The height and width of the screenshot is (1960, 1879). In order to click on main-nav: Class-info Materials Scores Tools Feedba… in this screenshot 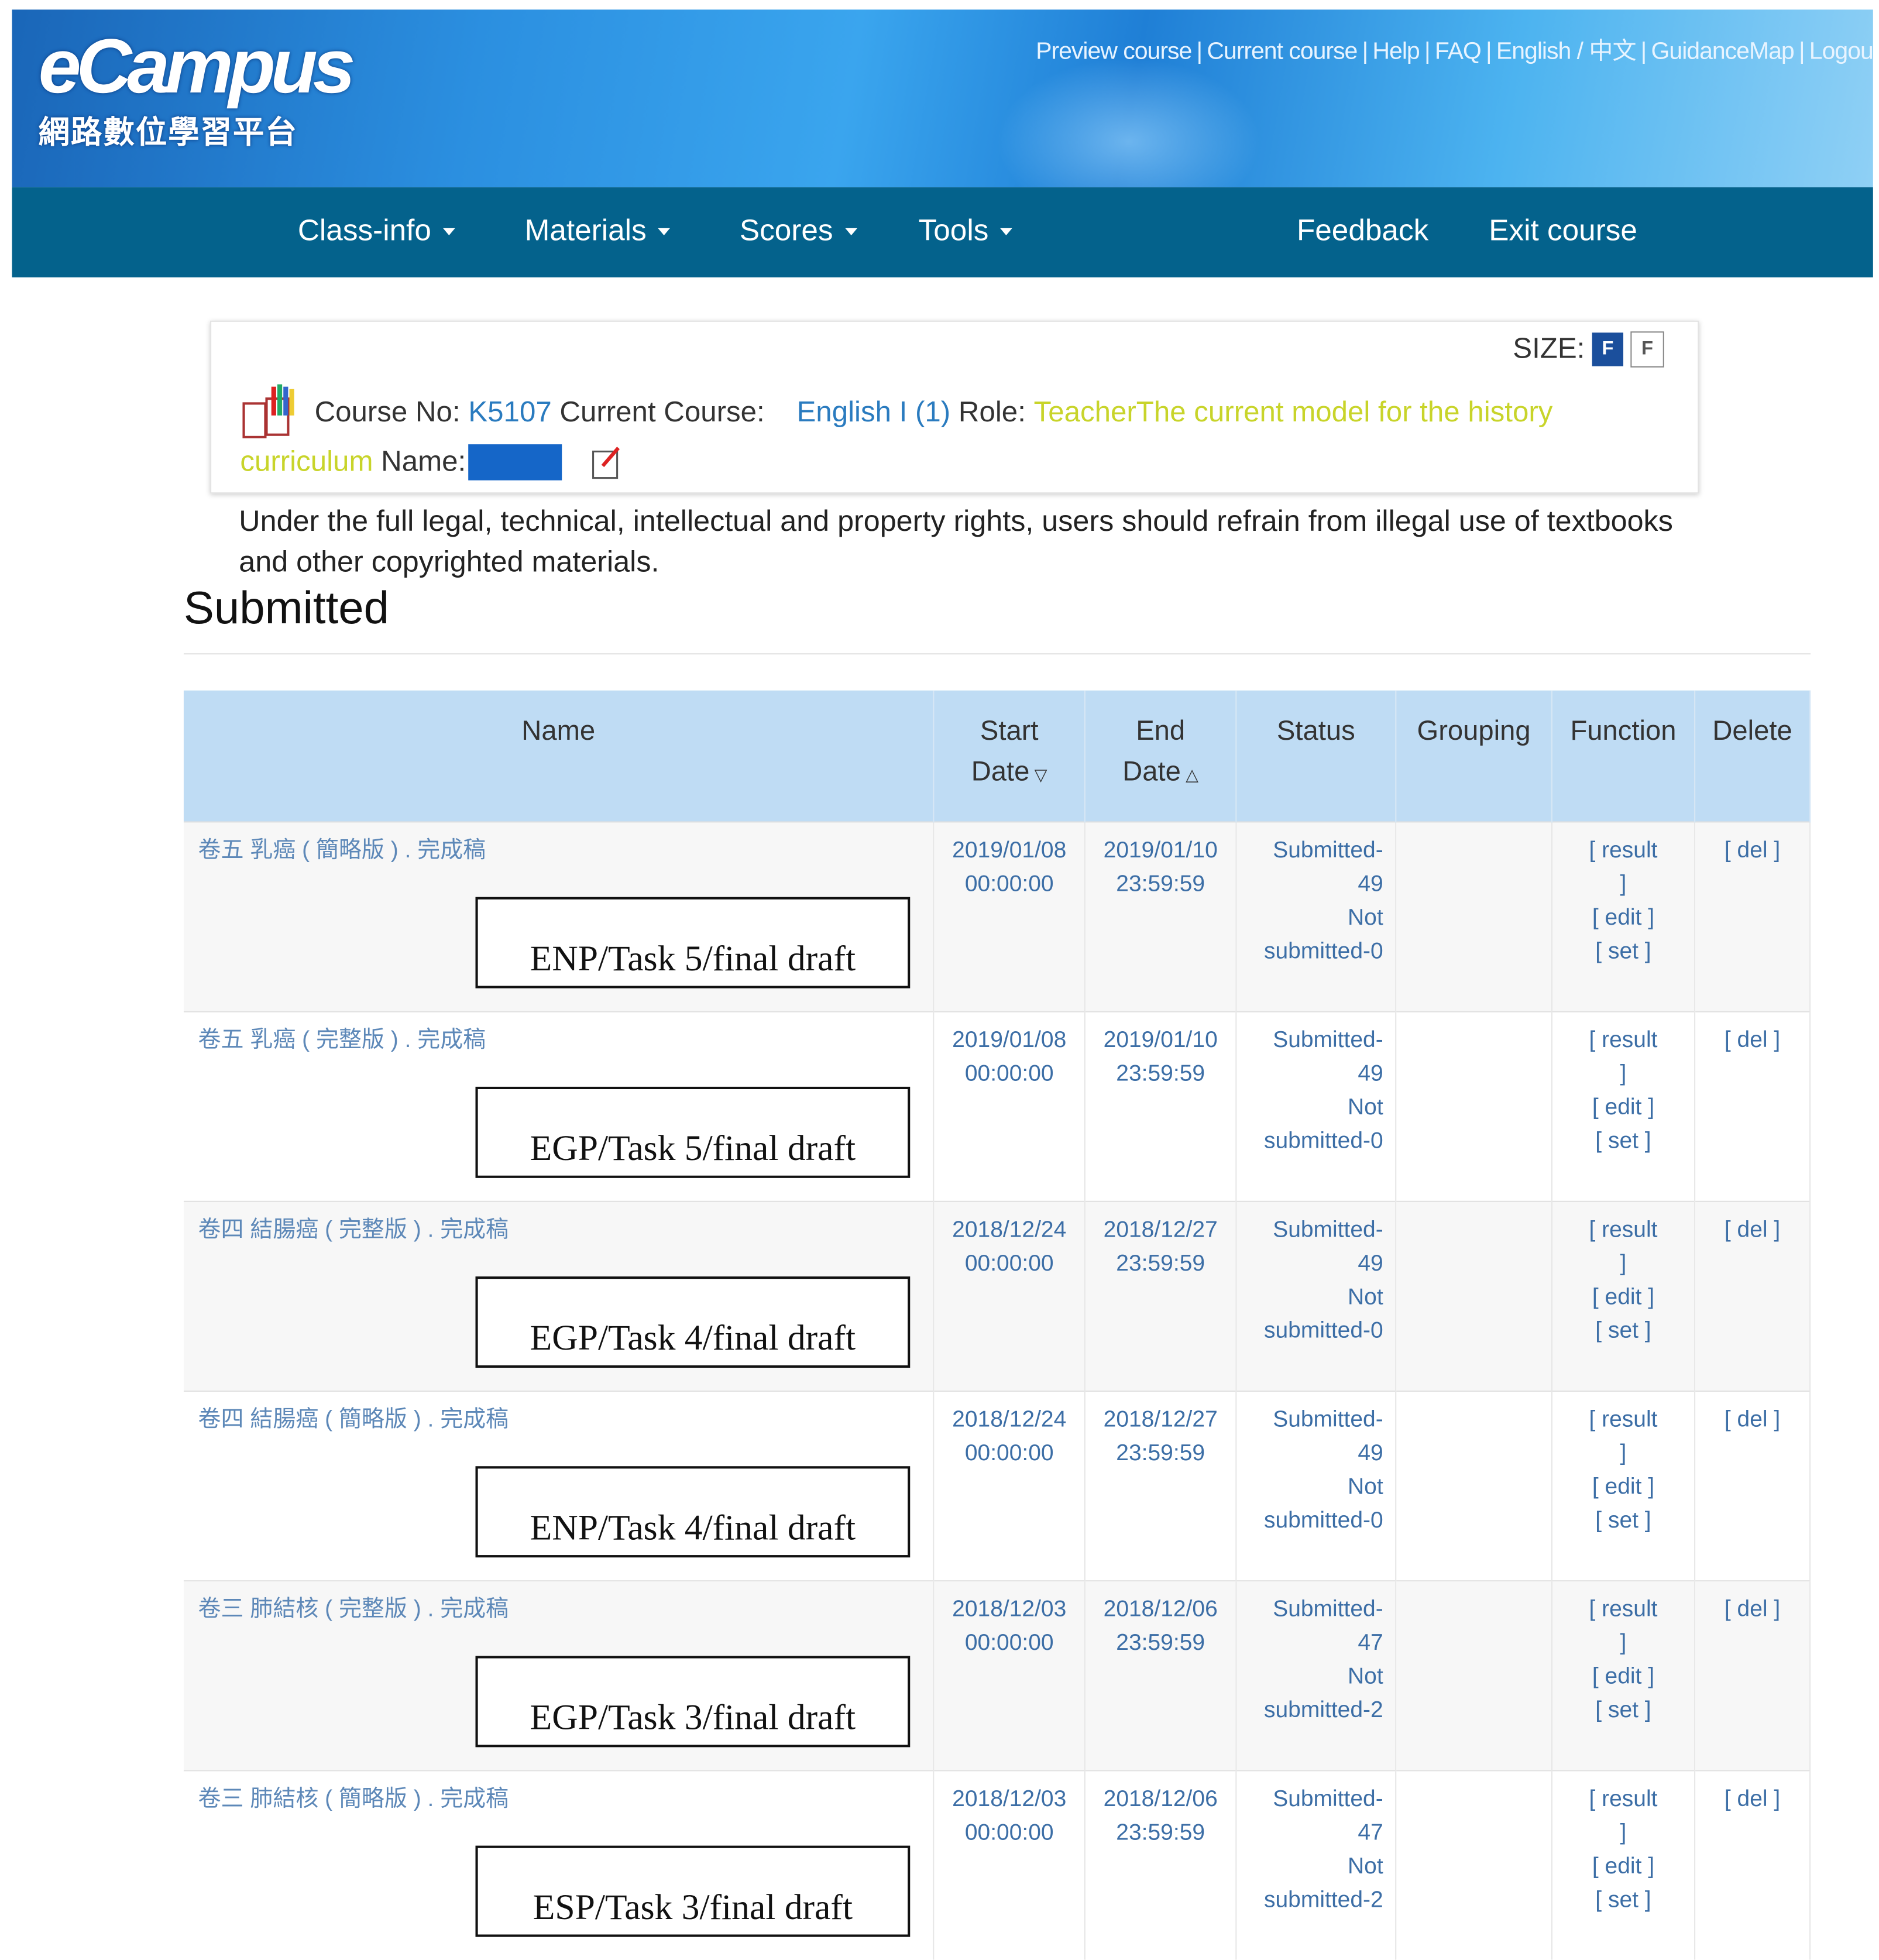, I will do `click(942, 232)`.